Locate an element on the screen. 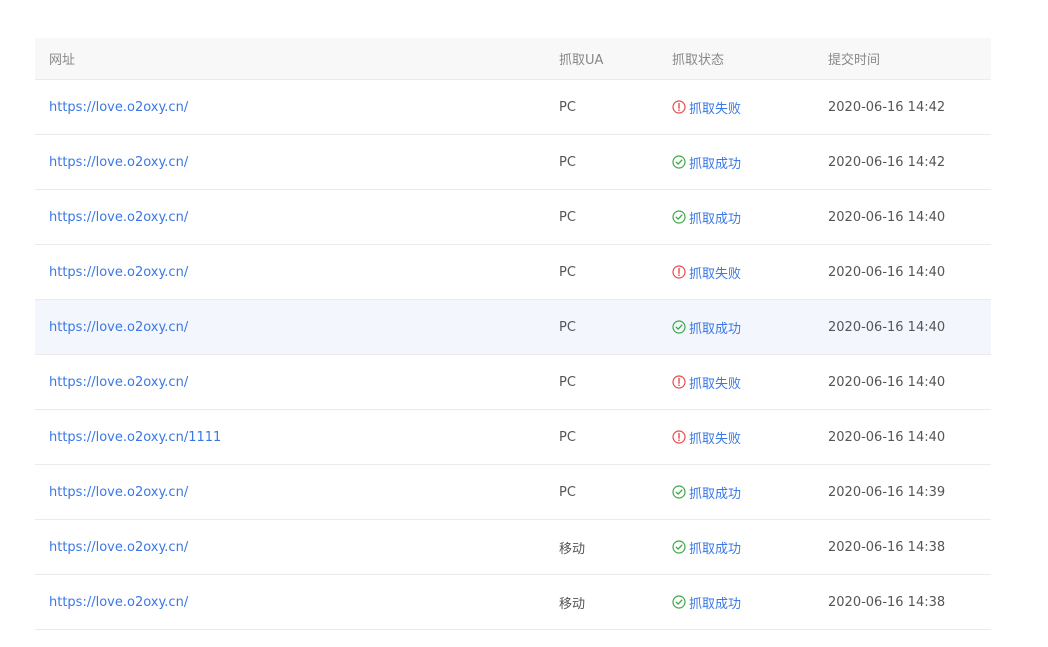 This screenshot has width=1048, height=647. cell-time: 2020-06-16 14:39 is located at coordinates (887, 492).